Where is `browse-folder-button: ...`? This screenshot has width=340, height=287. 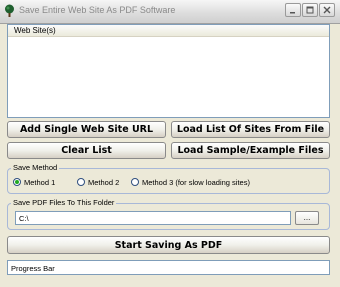 browse-folder-button: ... is located at coordinates (307, 218).